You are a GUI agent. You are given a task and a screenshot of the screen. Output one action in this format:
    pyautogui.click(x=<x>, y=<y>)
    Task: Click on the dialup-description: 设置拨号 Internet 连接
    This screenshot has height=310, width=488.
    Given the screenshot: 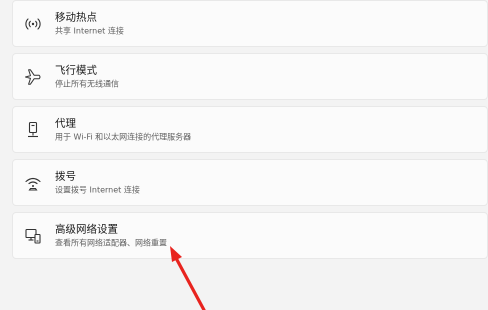 What is the action you would take?
    pyautogui.click(x=97, y=189)
    